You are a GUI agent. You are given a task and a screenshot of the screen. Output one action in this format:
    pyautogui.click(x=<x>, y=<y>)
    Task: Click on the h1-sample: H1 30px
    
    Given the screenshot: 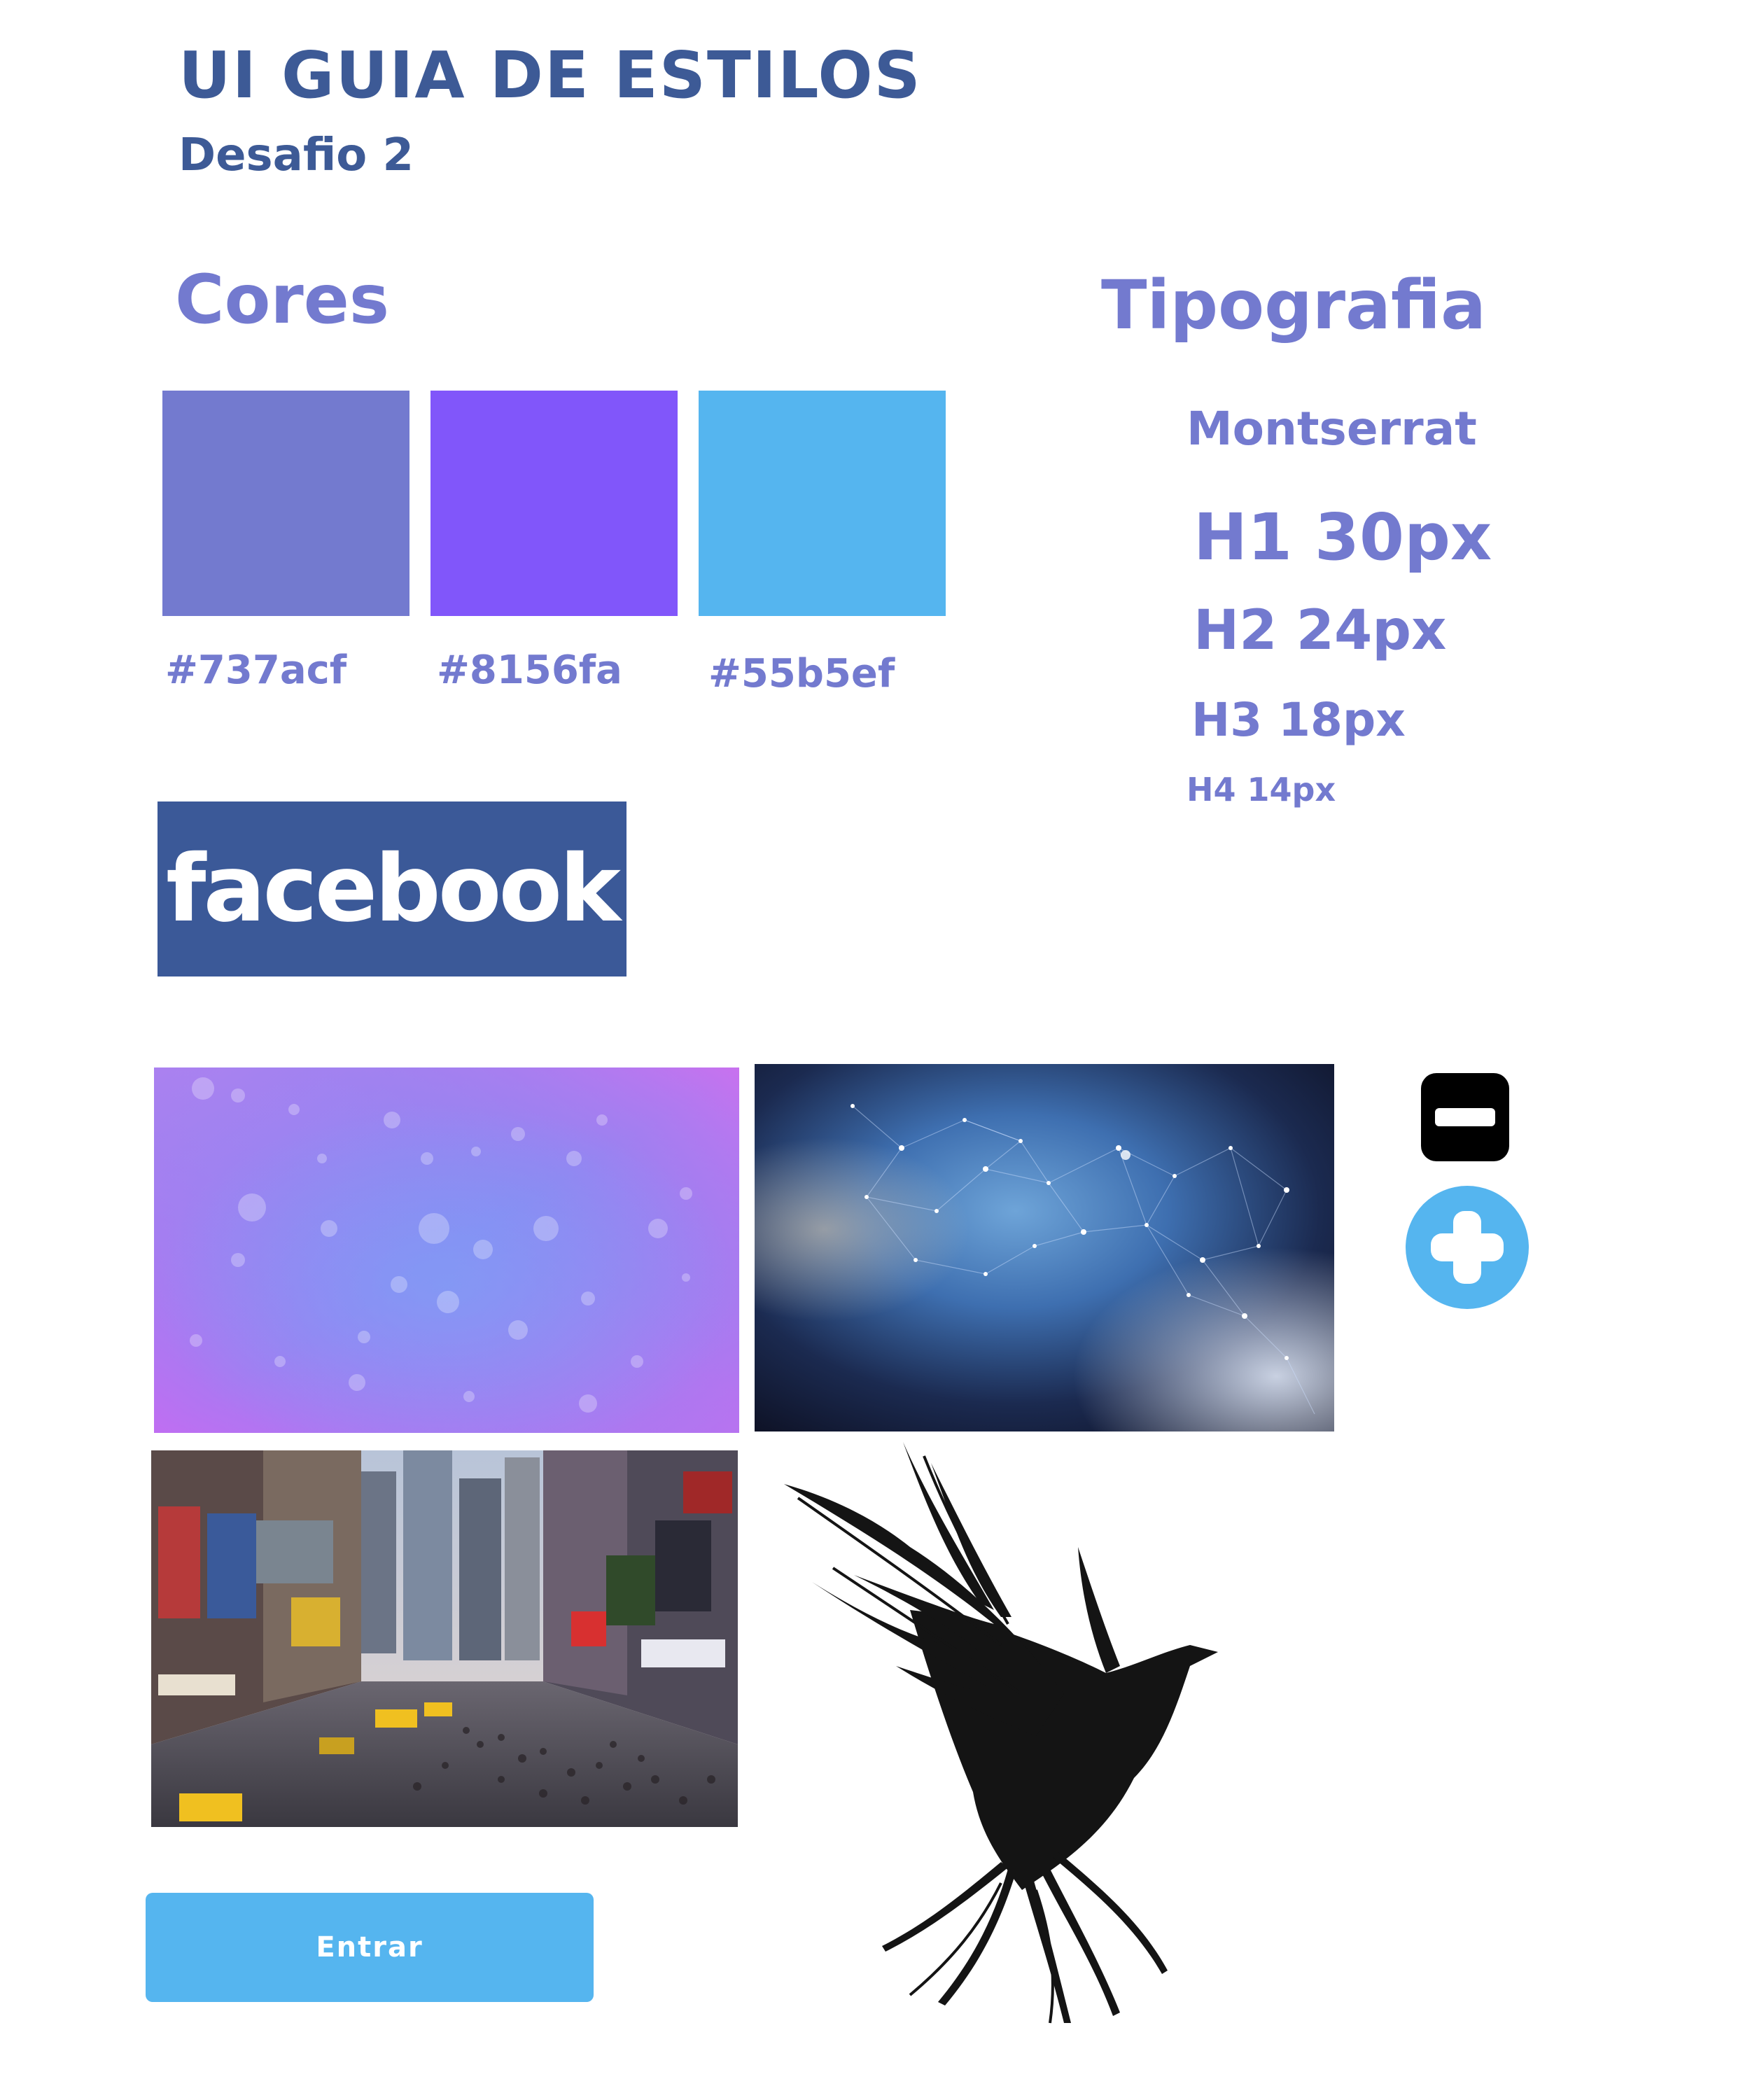 What is the action you would take?
    pyautogui.click(x=1343, y=537)
    